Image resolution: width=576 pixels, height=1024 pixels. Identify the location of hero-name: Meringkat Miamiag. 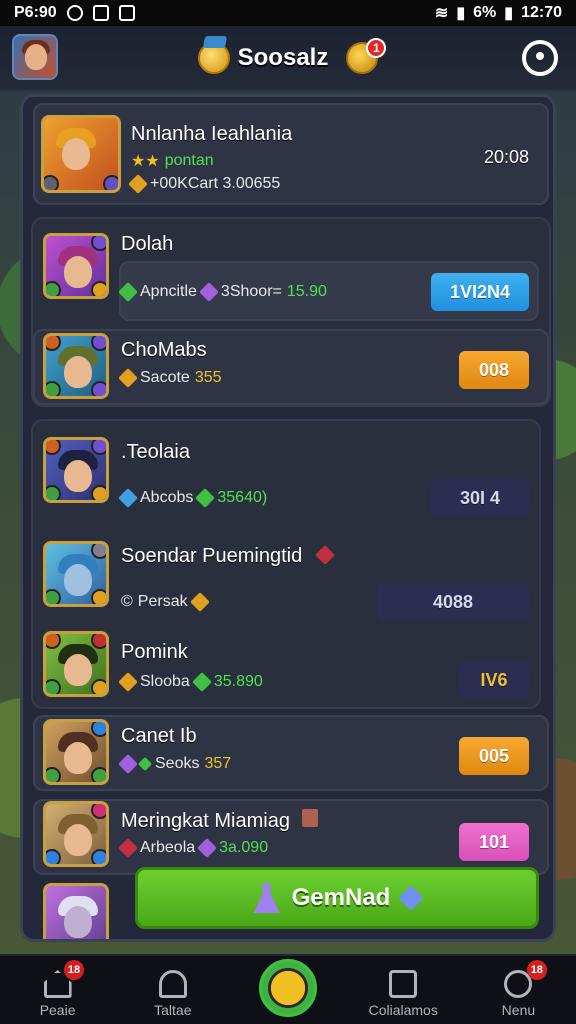
(219, 821).